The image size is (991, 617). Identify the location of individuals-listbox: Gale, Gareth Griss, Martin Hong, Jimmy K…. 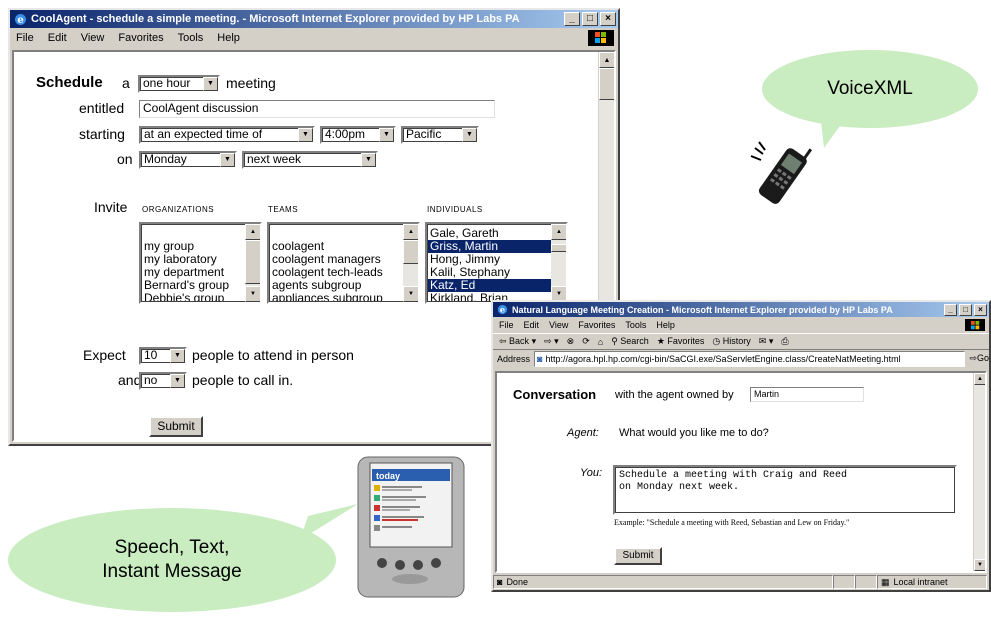
(496, 263).